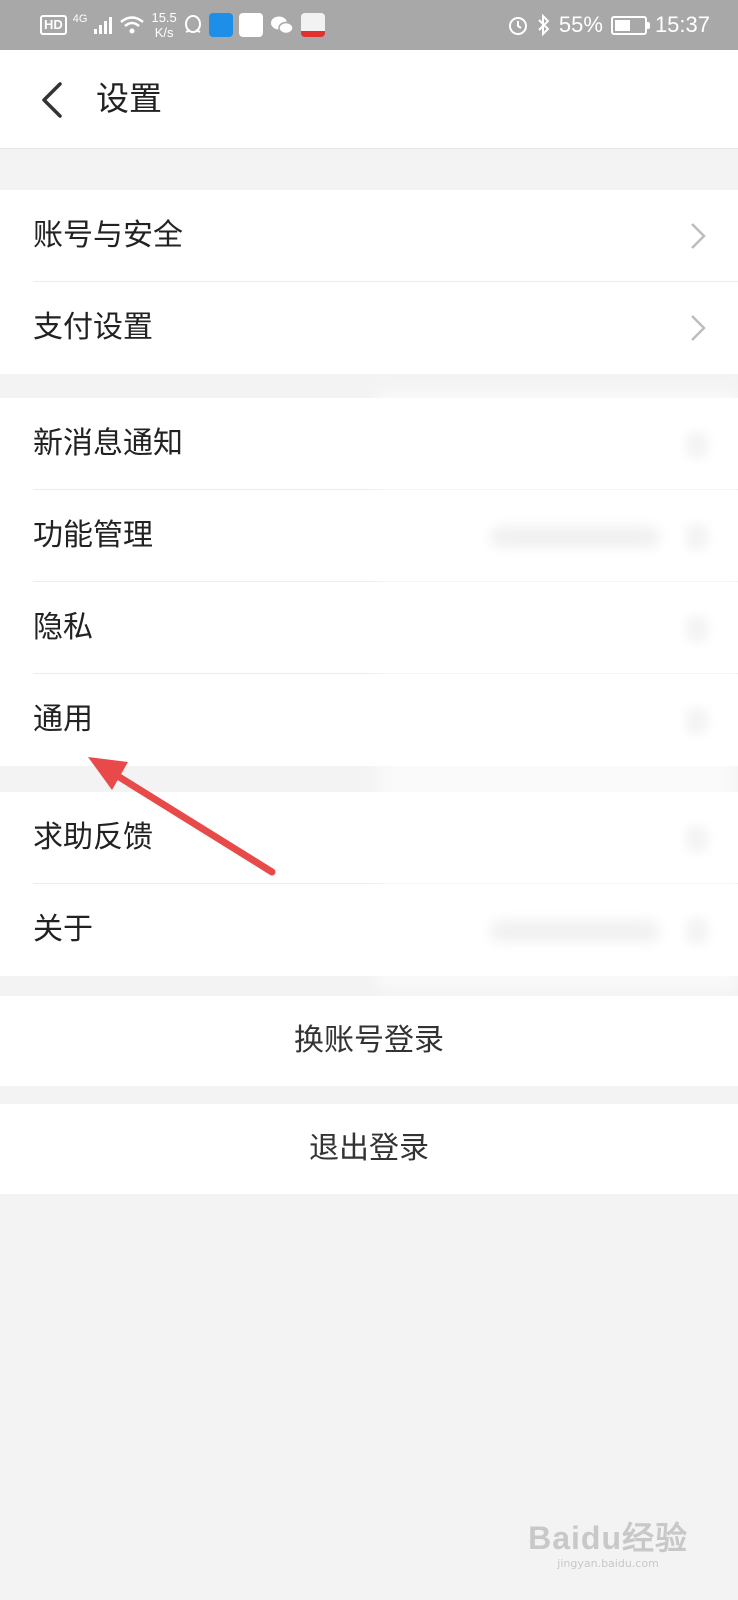 This screenshot has height=1600, width=738. I want to click on baidu-watermark: Baidu经验 jingyan.baidu.com, so click(608, 1541).